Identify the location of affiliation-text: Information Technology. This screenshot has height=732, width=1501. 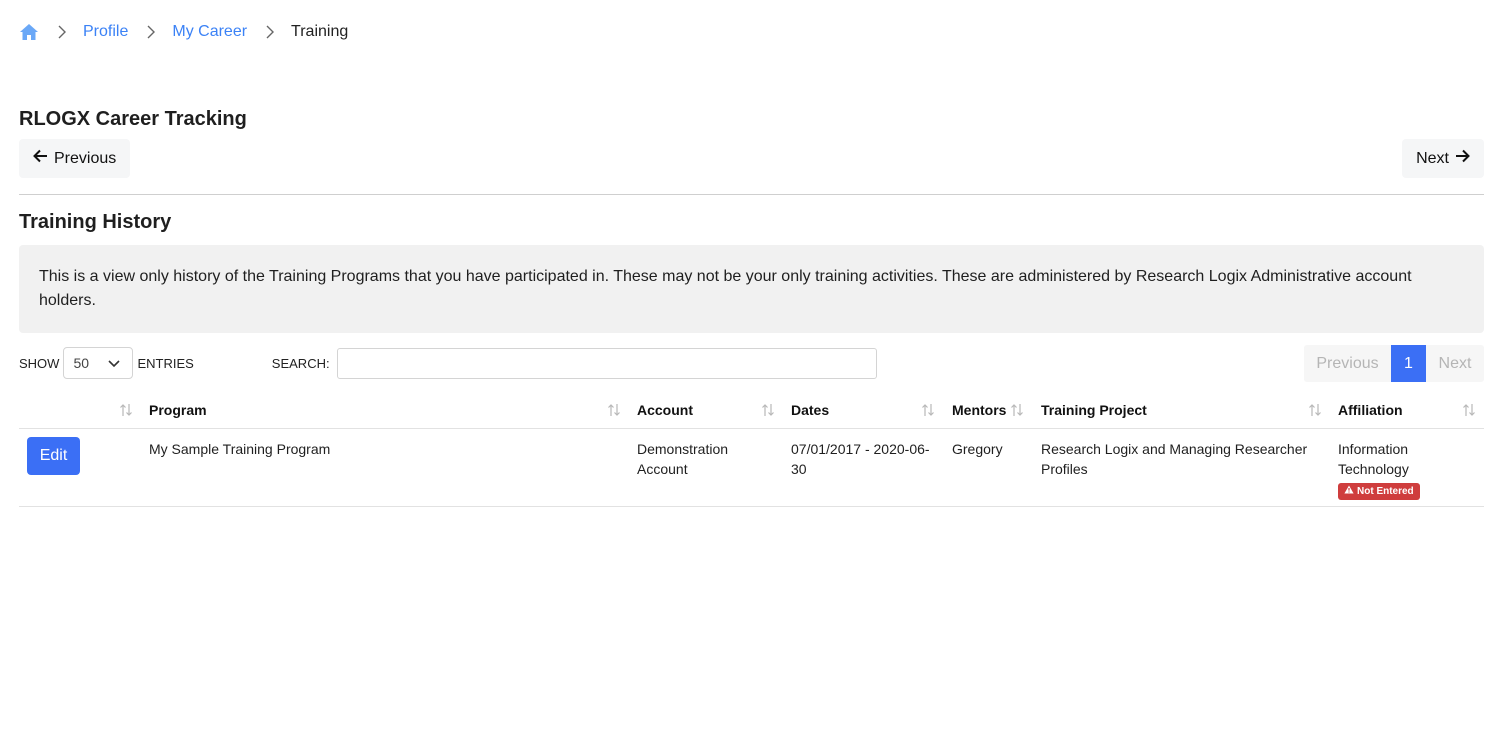
(1373, 459).